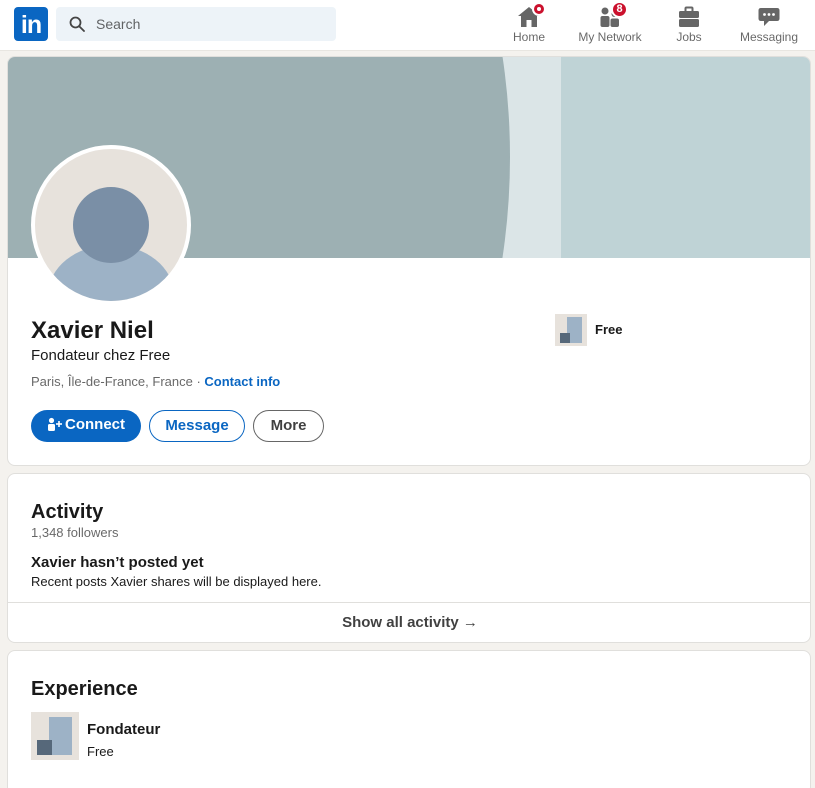 This screenshot has width=815, height=788. I want to click on avatar-head, so click(111, 225).